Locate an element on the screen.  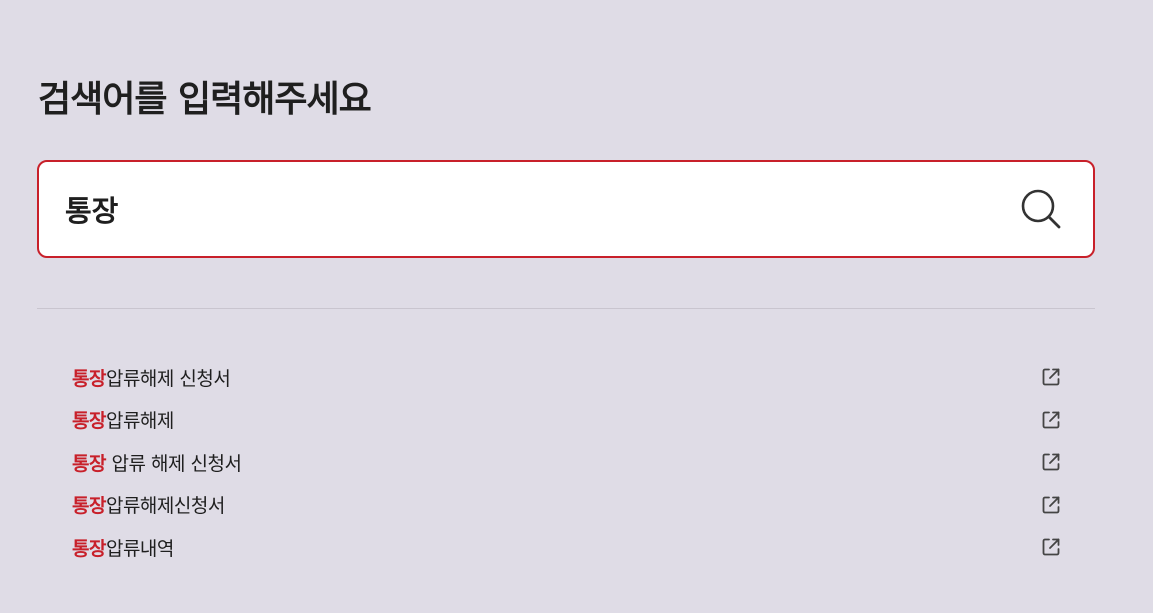
suggestion-rest: 압류해제 is located at coordinates (139, 421).